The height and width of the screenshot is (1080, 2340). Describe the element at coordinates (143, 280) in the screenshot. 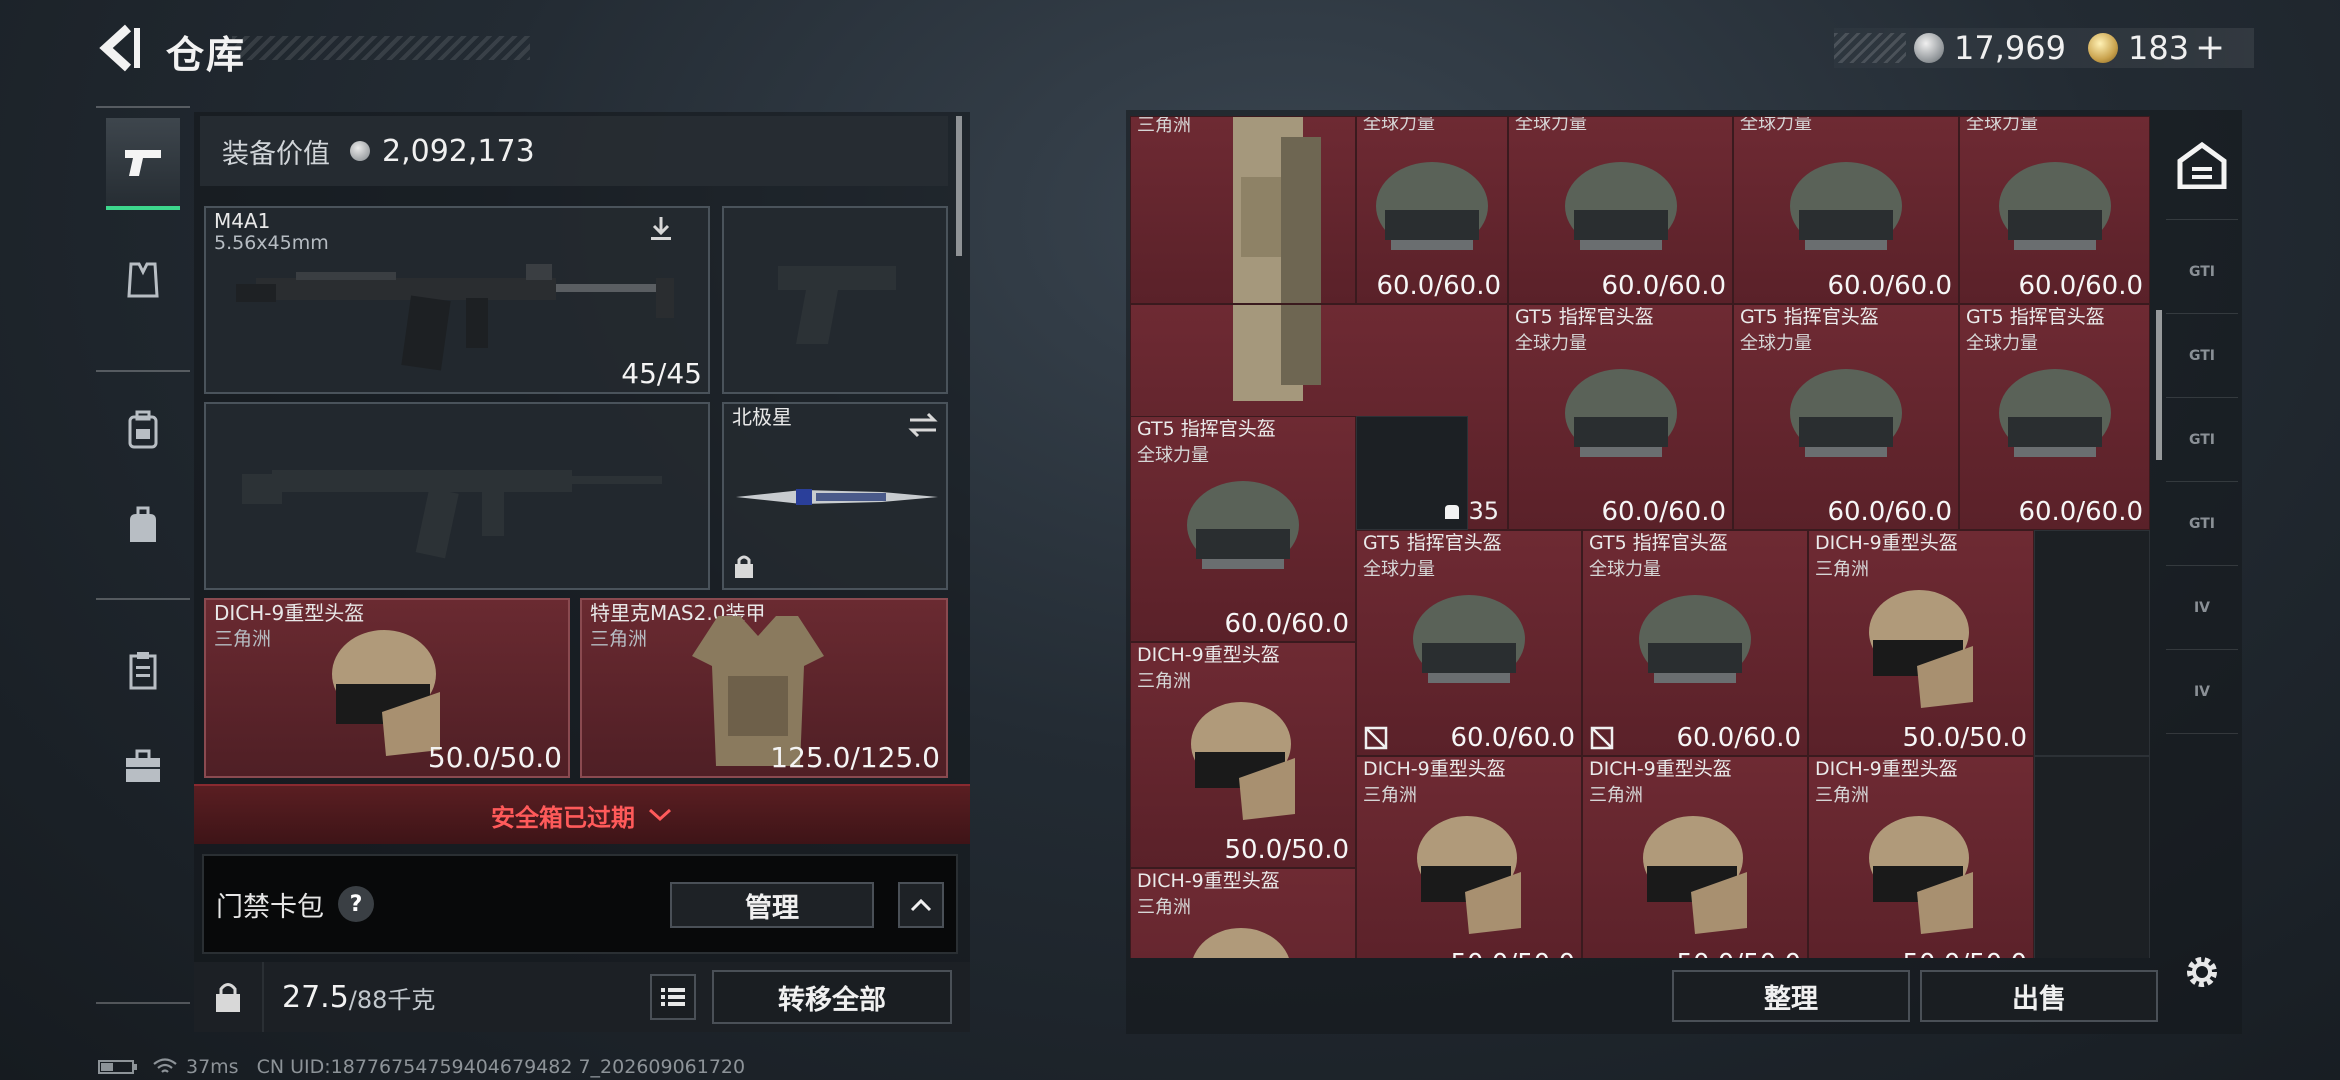

I see `nav-item-armor` at that location.